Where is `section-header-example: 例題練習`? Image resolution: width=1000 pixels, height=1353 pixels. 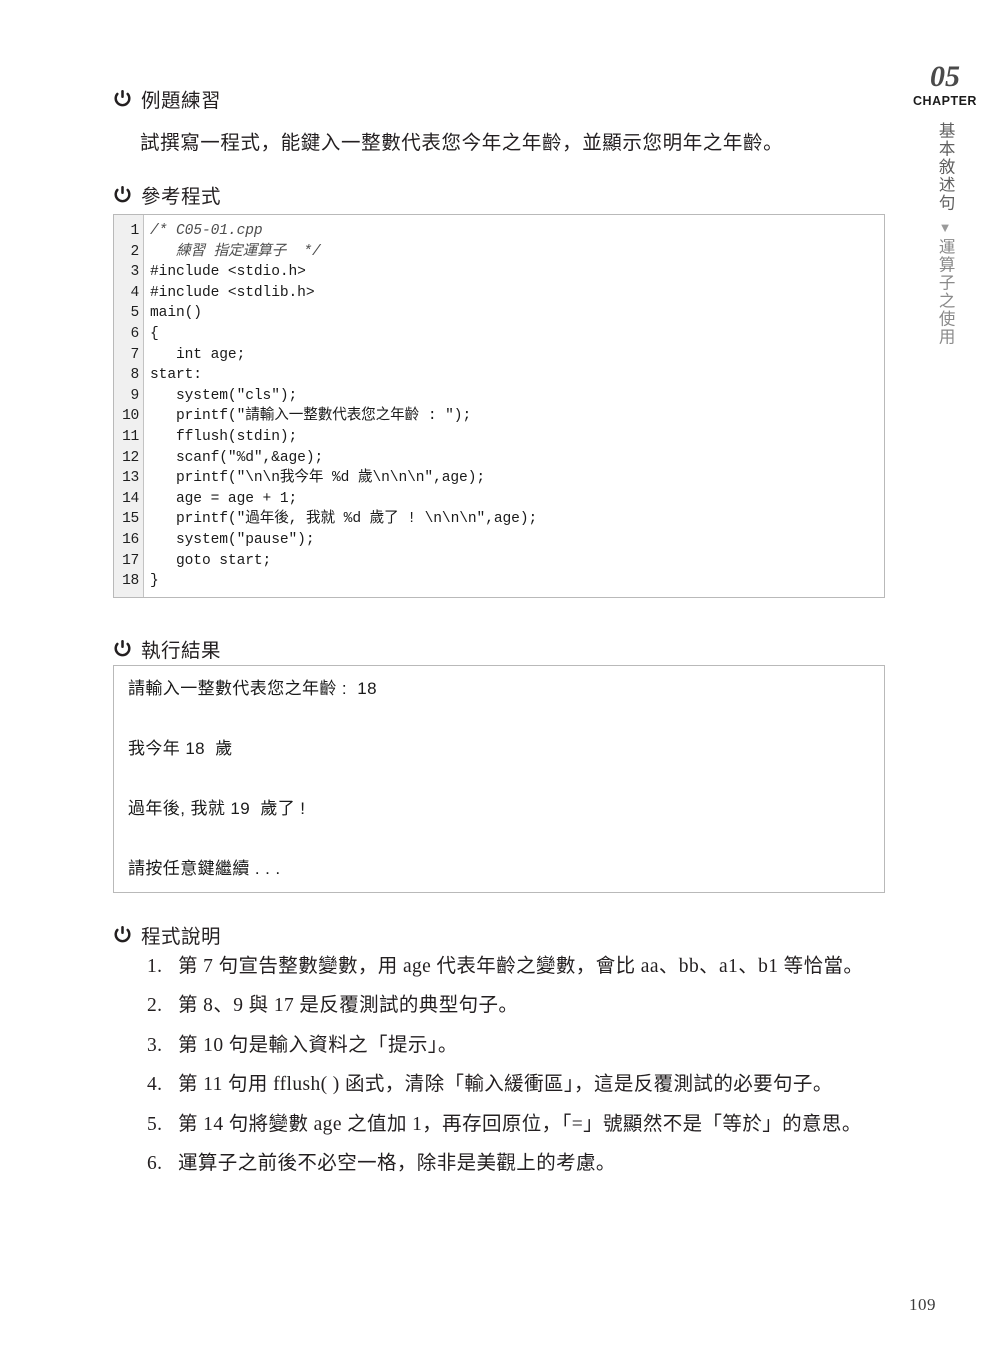
section-header-example: 例題練習 is located at coordinates (167, 98).